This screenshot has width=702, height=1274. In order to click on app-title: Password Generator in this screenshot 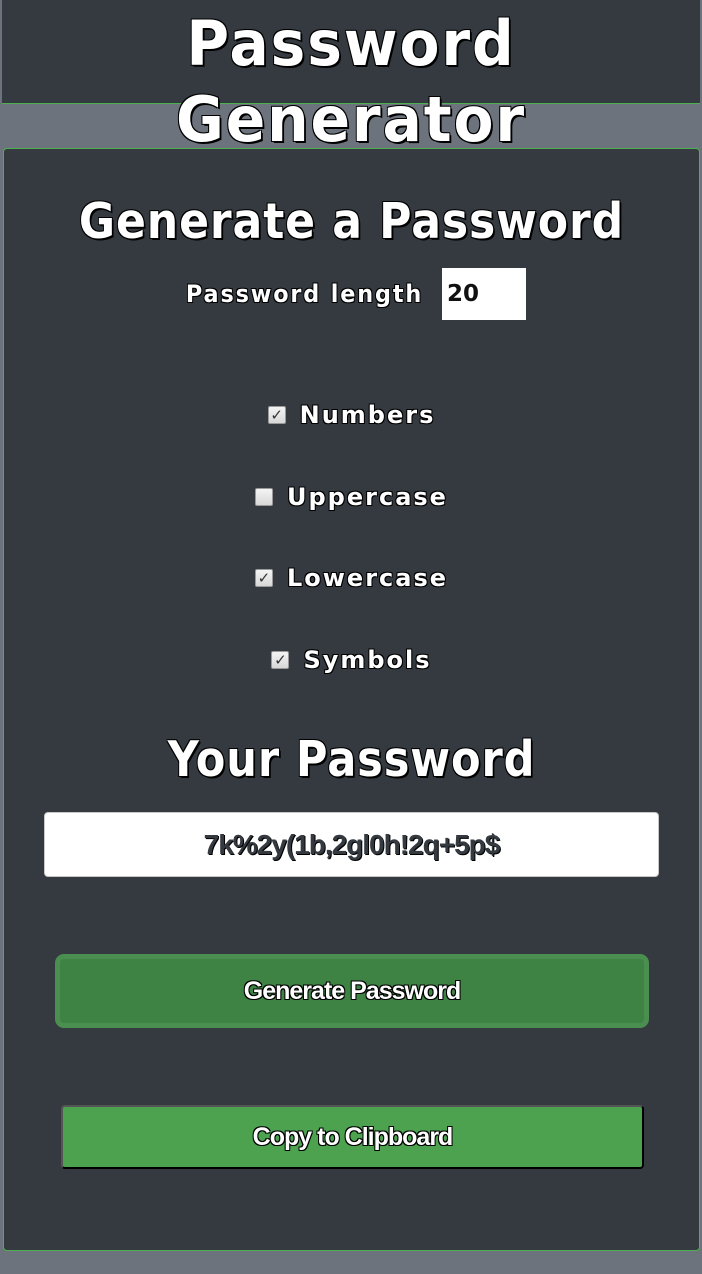, I will do `click(351, 81)`.